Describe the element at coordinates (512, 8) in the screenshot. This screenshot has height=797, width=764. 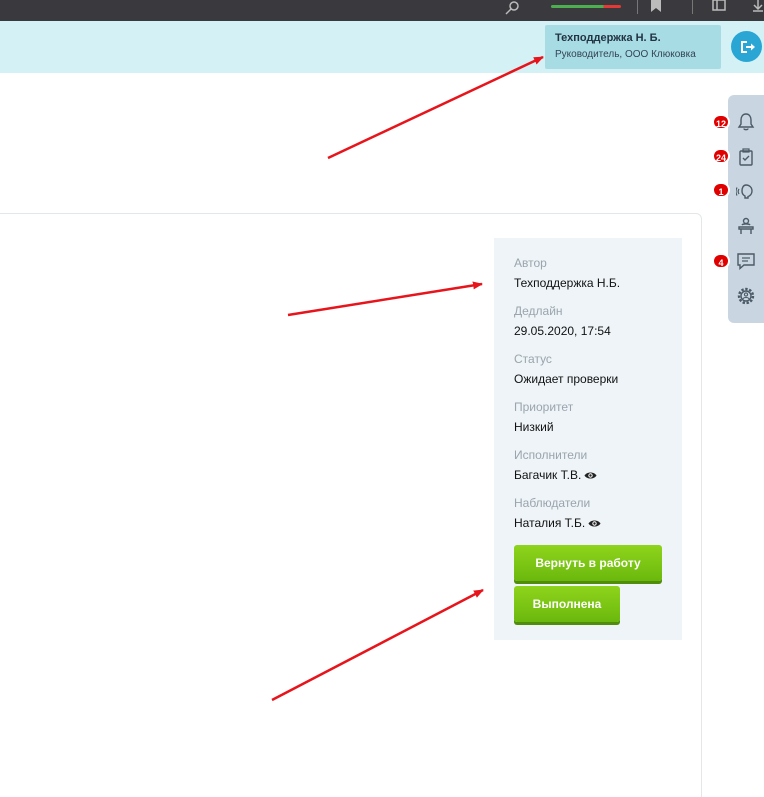
I see `search-icon` at that location.